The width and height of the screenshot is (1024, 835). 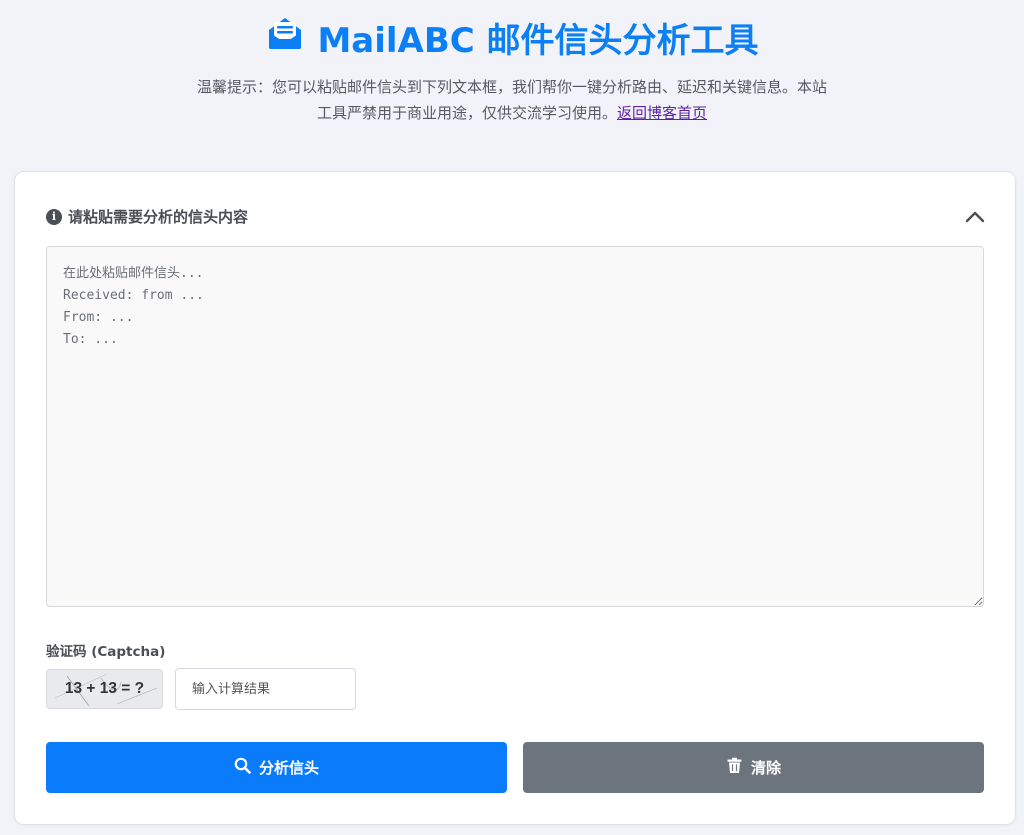 I want to click on page-title-text: MailABC 邮件信头分析工具, so click(x=538, y=40).